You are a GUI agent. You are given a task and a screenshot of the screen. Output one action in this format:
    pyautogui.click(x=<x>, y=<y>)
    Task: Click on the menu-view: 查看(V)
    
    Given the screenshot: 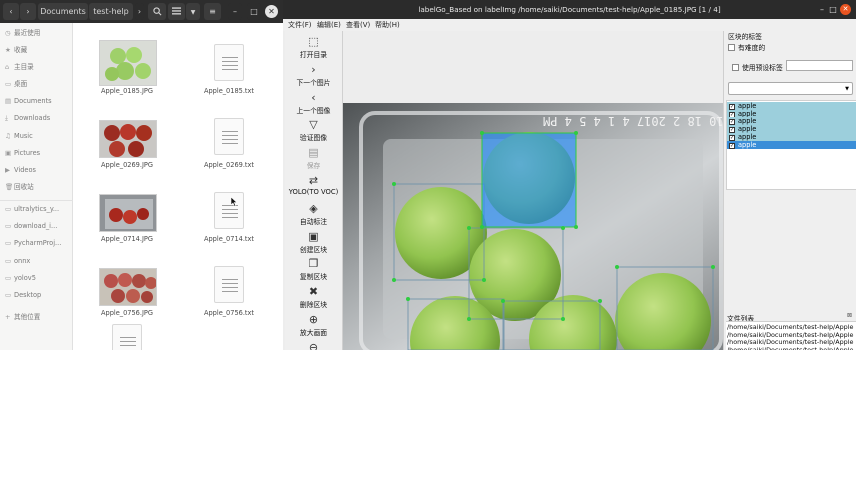 What is the action you would take?
    pyautogui.click(x=358, y=25)
    